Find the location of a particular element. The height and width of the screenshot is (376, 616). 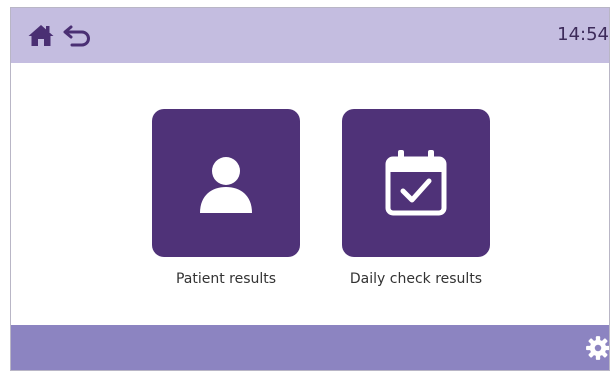

bottom-bar is located at coordinates (310, 347).